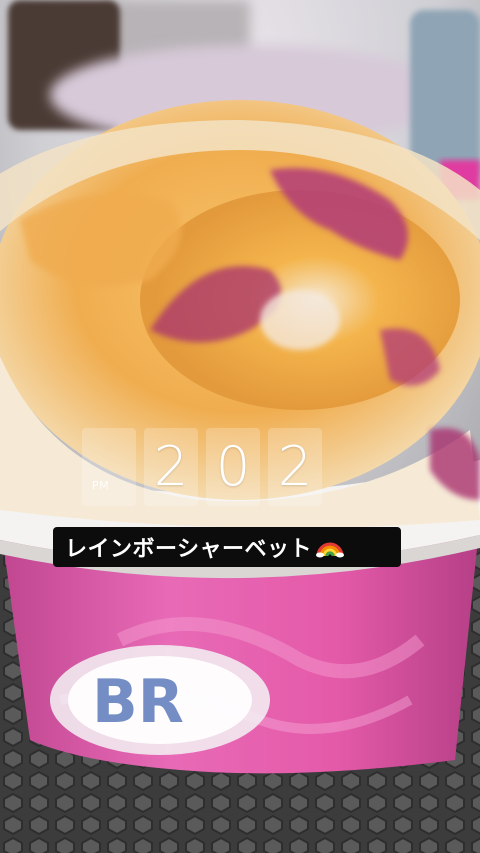 Image resolution: width=480 pixels, height=853 pixels. Describe the element at coordinates (295, 467) in the screenshot. I see `time-digit-minute-ones: 2` at that location.